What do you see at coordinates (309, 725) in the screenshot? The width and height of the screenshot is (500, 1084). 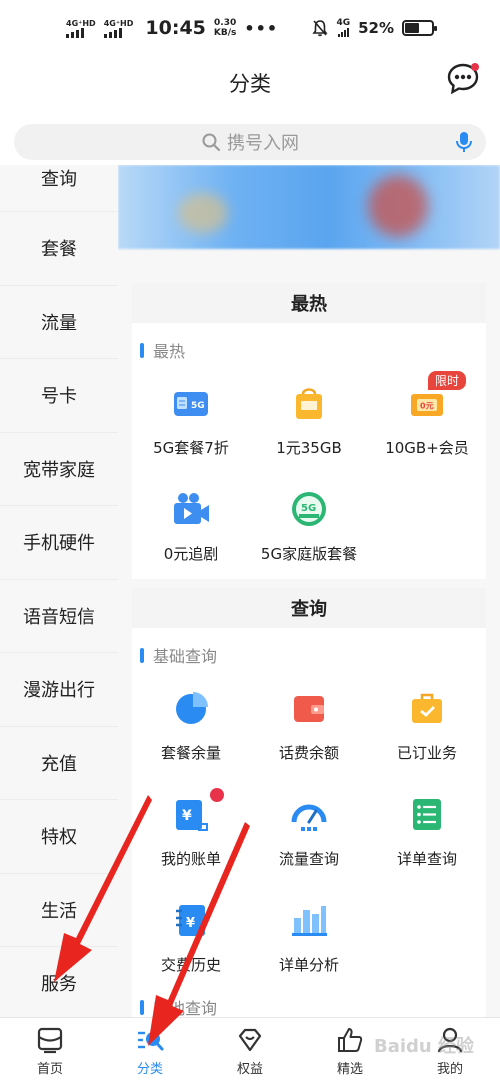 I see `query-item-balance: 话费余额` at bounding box center [309, 725].